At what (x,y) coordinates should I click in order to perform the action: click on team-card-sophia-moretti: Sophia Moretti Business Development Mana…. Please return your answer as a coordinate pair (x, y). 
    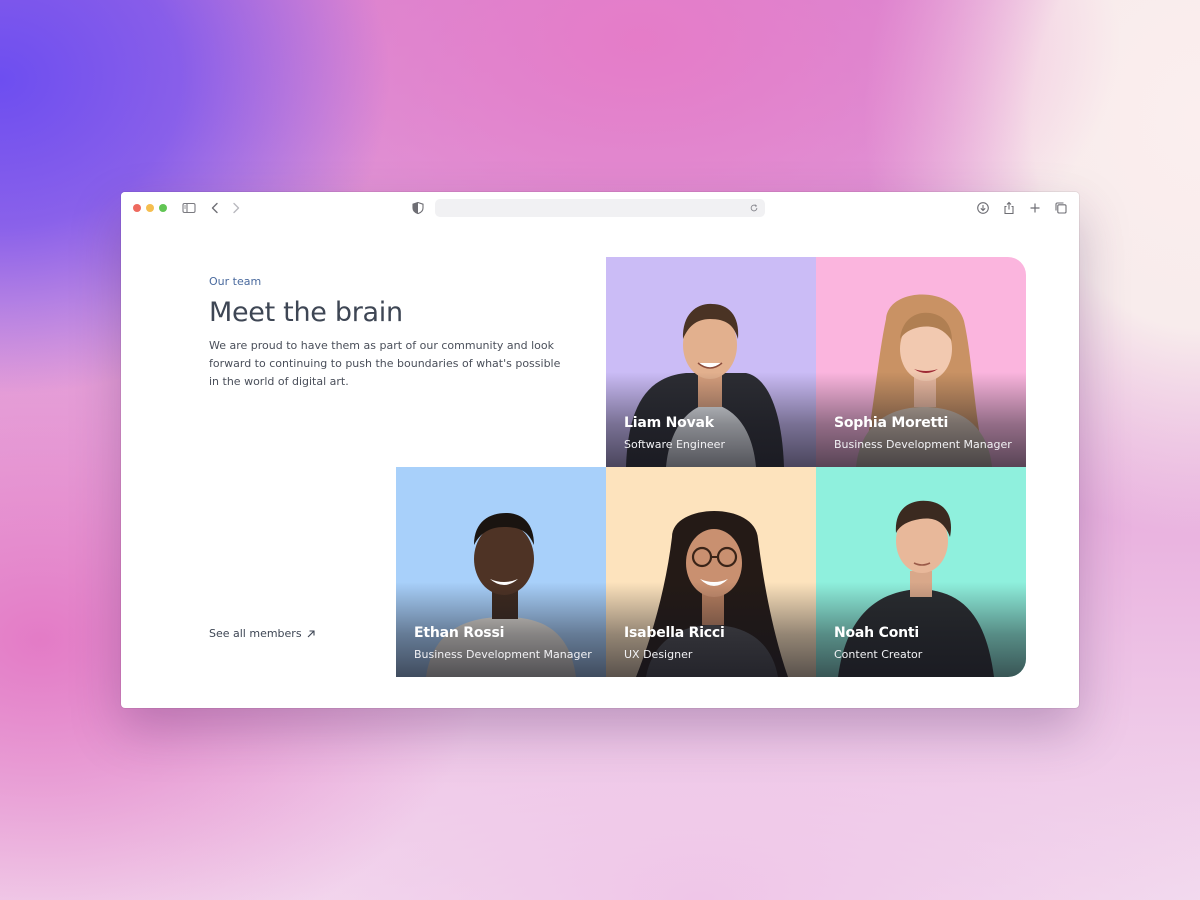
    Looking at the image, I should click on (921, 362).